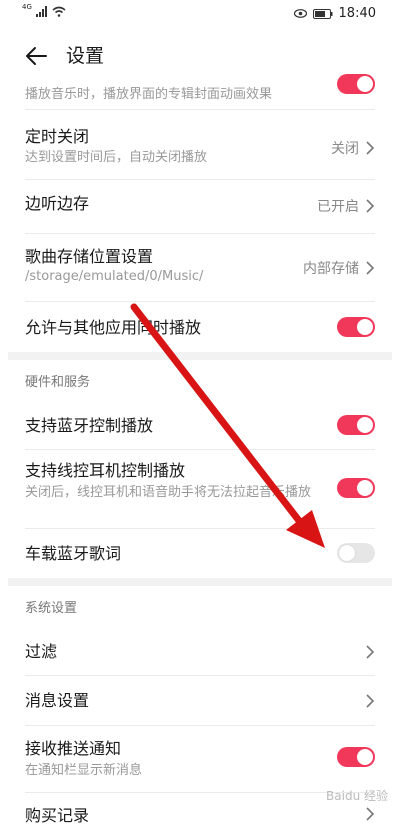 Image resolution: width=400 pixels, height=826 pixels. Describe the element at coordinates (58, 382) in the screenshot. I see `hardware-section-label: 硬件和服务` at that location.